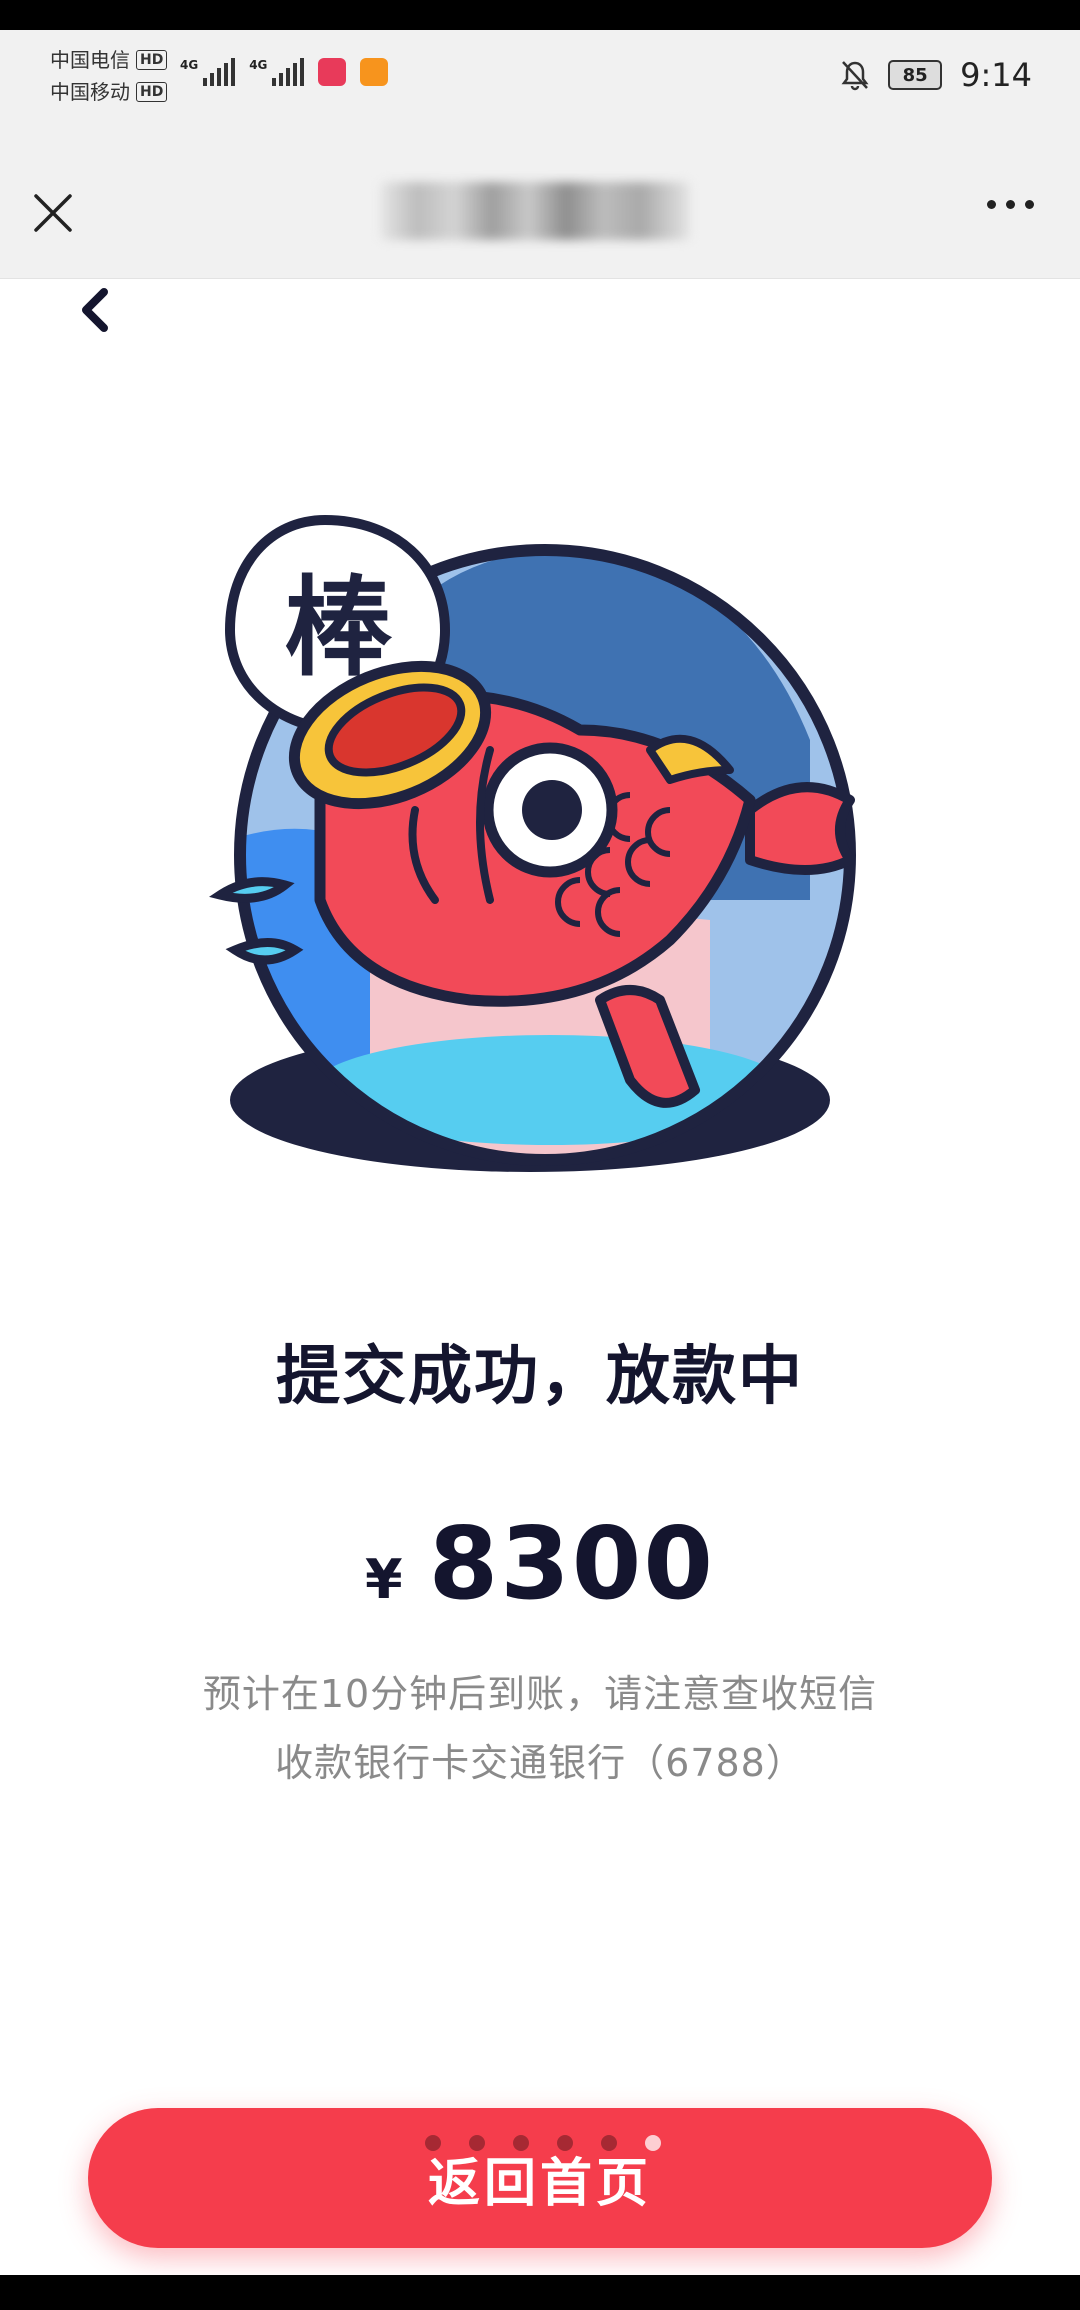 The width and height of the screenshot is (1080, 2310). I want to click on signal-indicators: 4G 4G, so click(284, 72).